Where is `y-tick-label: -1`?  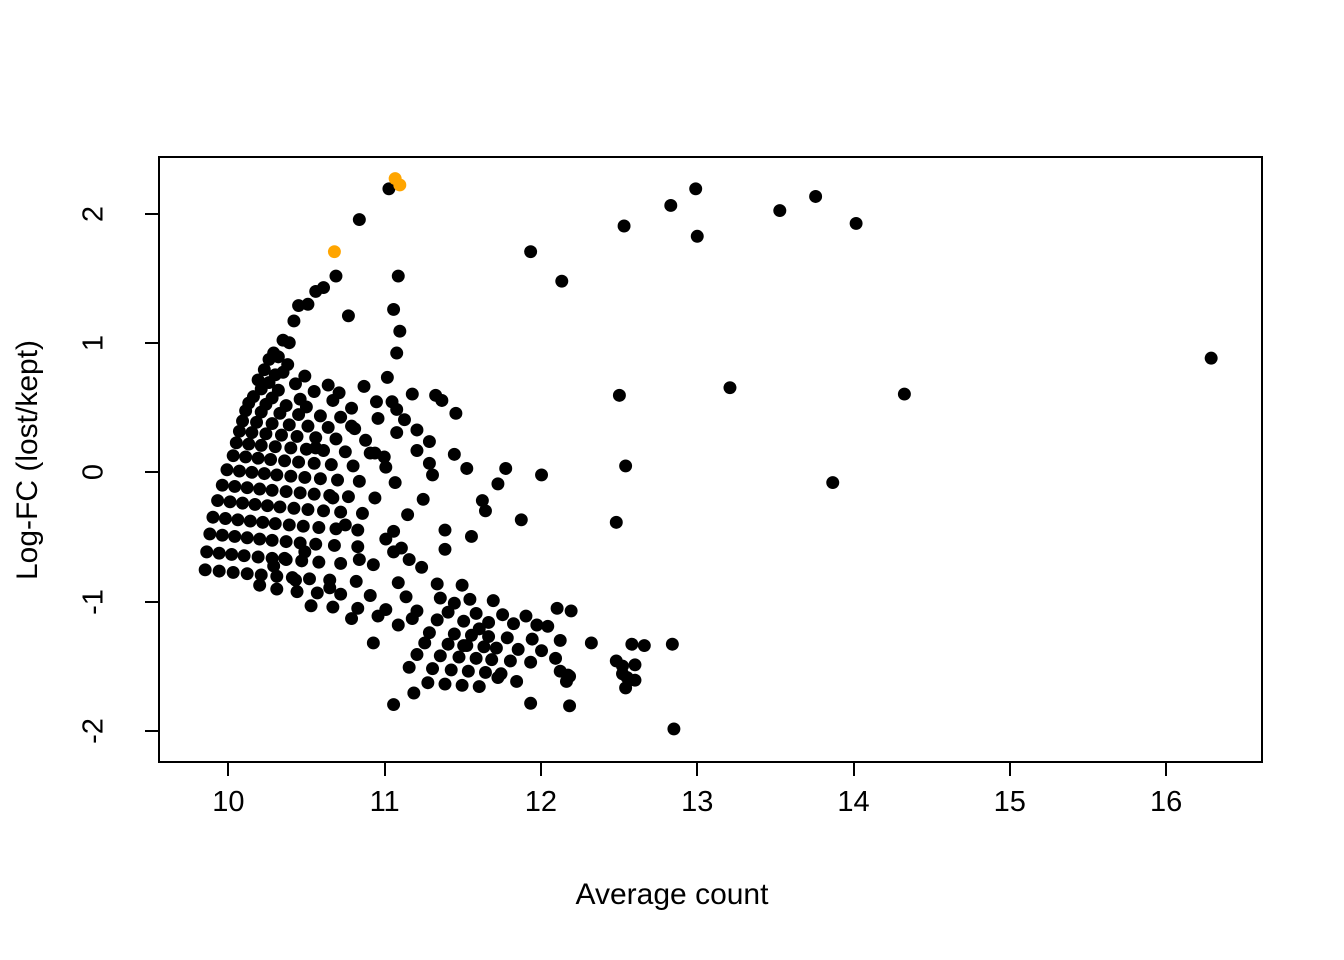
y-tick-label: -1 is located at coordinates (93, 601).